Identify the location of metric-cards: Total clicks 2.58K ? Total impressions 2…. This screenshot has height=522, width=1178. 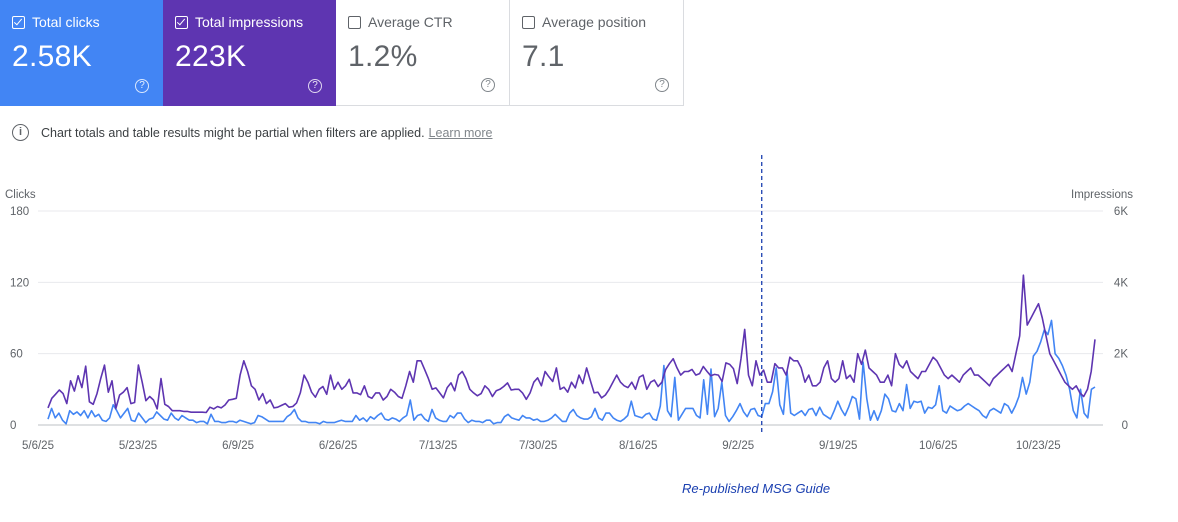
(342, 53).